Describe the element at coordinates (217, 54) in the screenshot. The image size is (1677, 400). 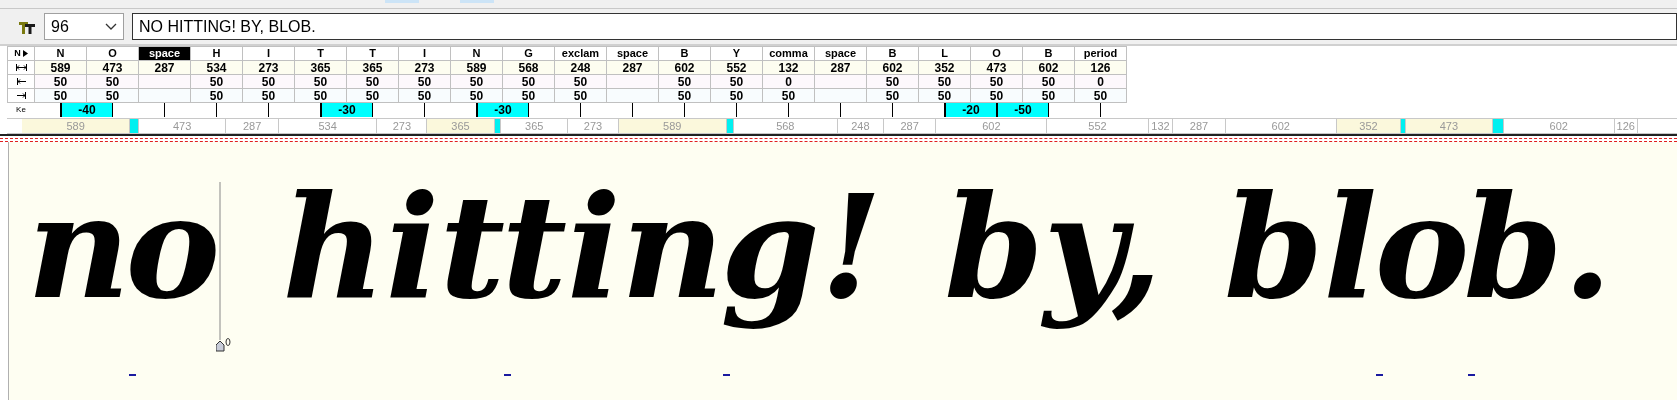
I see `glyph-name-header: H` at that location.